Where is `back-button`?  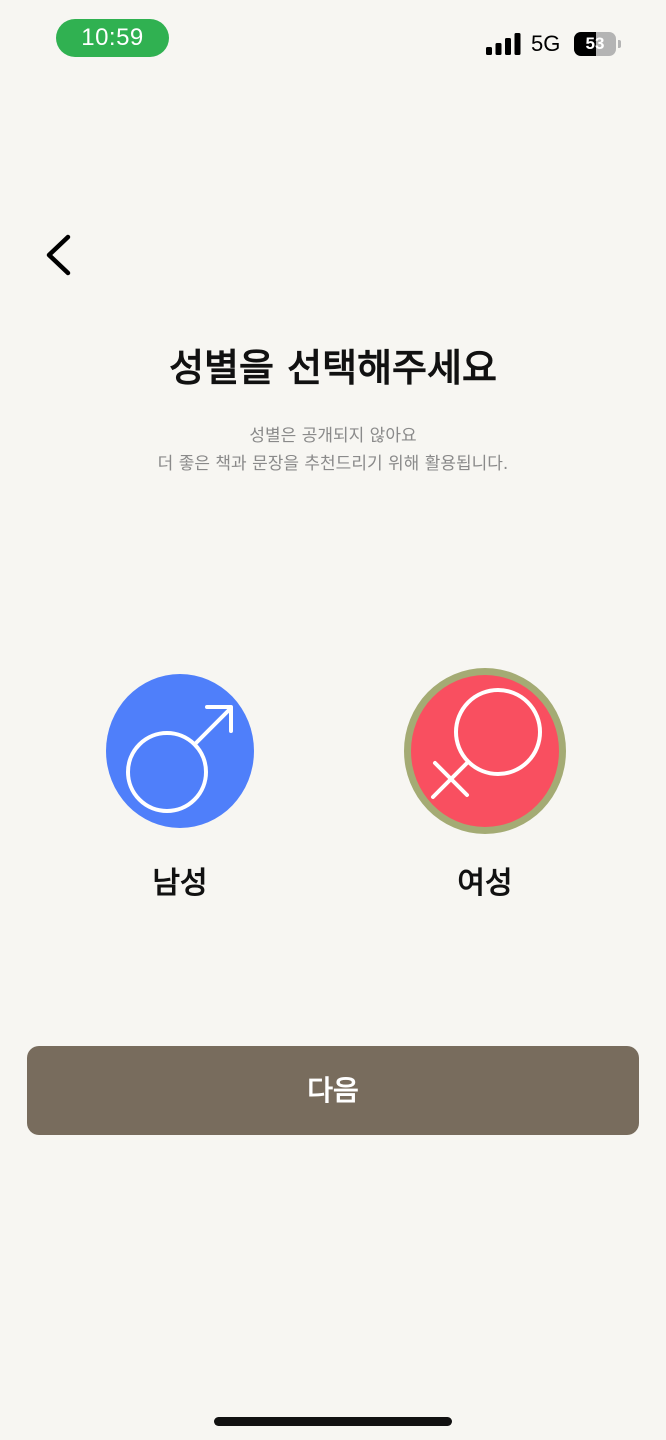
back-button is located at coordinates (60, 256).